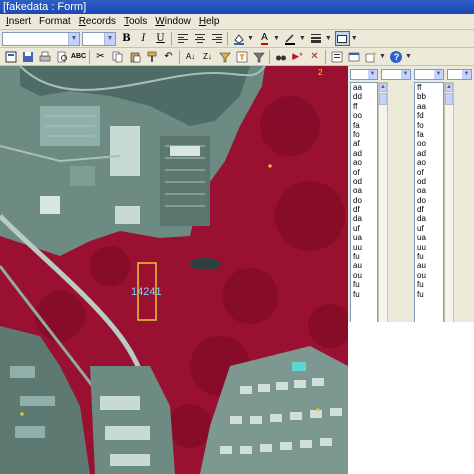 Image resolution: width=474 pixels, height=474 pixels. I want to click on line-color-icon, so click(290, 38).